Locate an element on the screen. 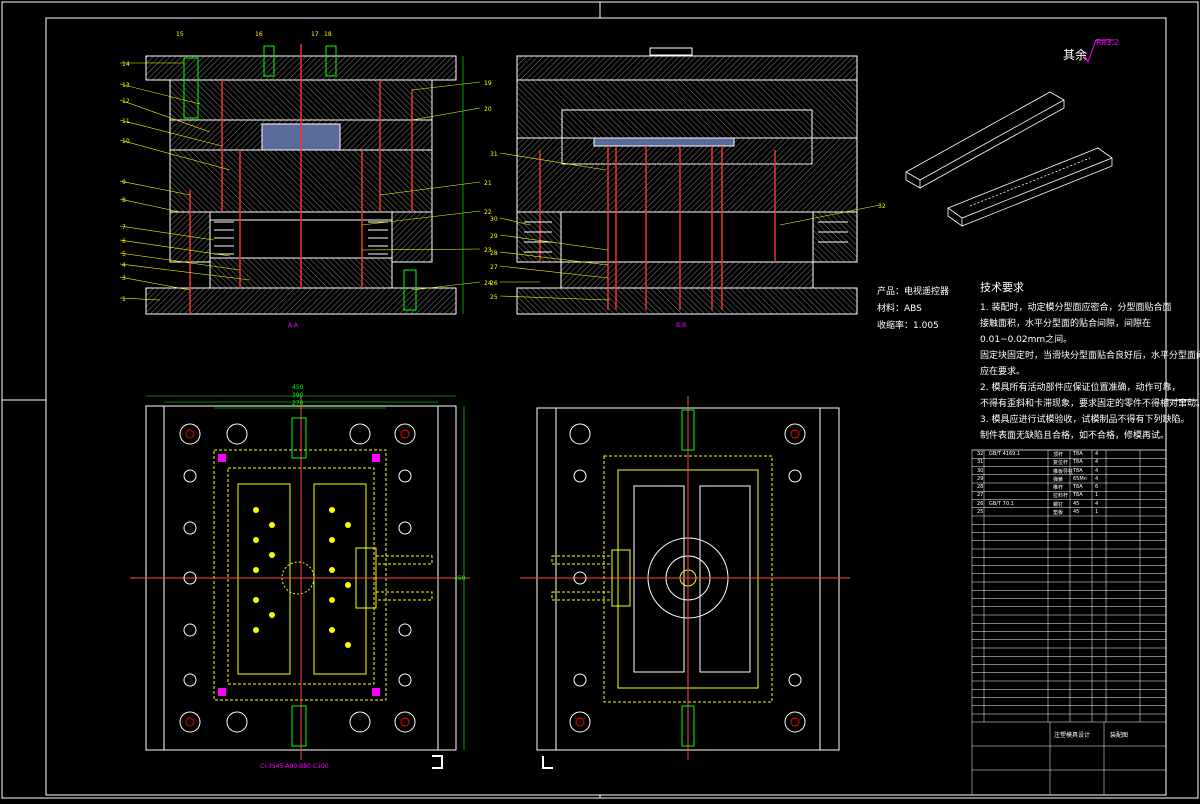 The image size is (1200, 804). bom-cell-no: 31 is located at coordinates (980, 462).